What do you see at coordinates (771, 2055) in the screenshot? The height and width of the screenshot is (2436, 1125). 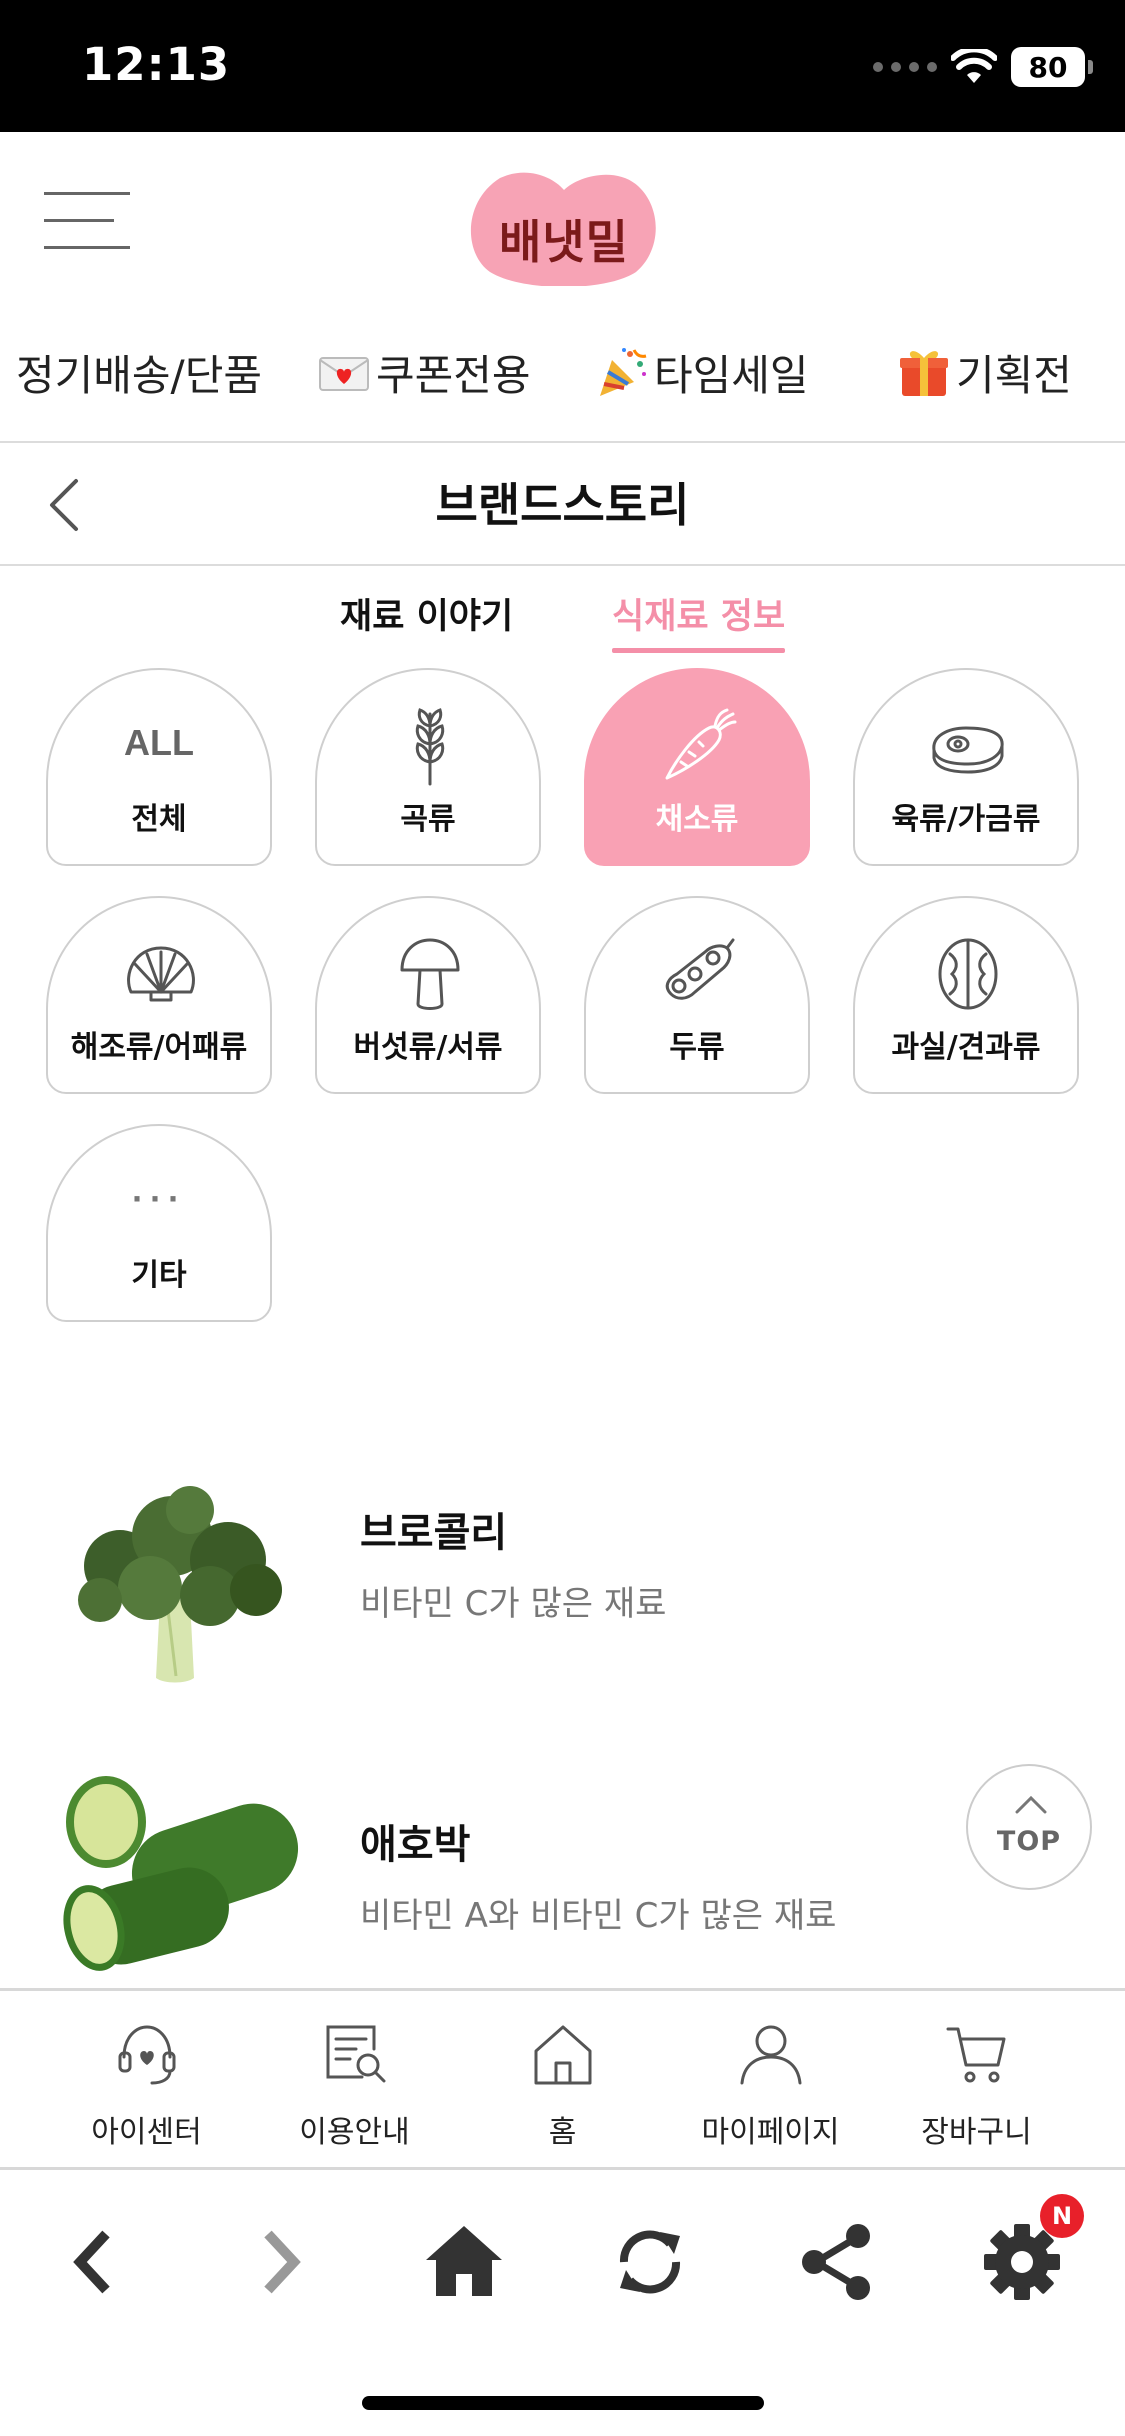 I see `person-icon` at bounding box center [771, 2055].